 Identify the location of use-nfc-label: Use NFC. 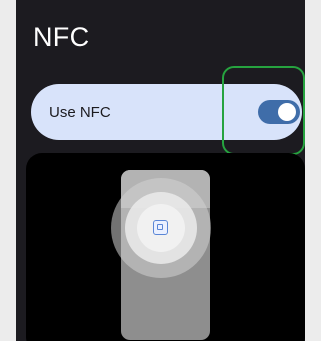
(80, 112).